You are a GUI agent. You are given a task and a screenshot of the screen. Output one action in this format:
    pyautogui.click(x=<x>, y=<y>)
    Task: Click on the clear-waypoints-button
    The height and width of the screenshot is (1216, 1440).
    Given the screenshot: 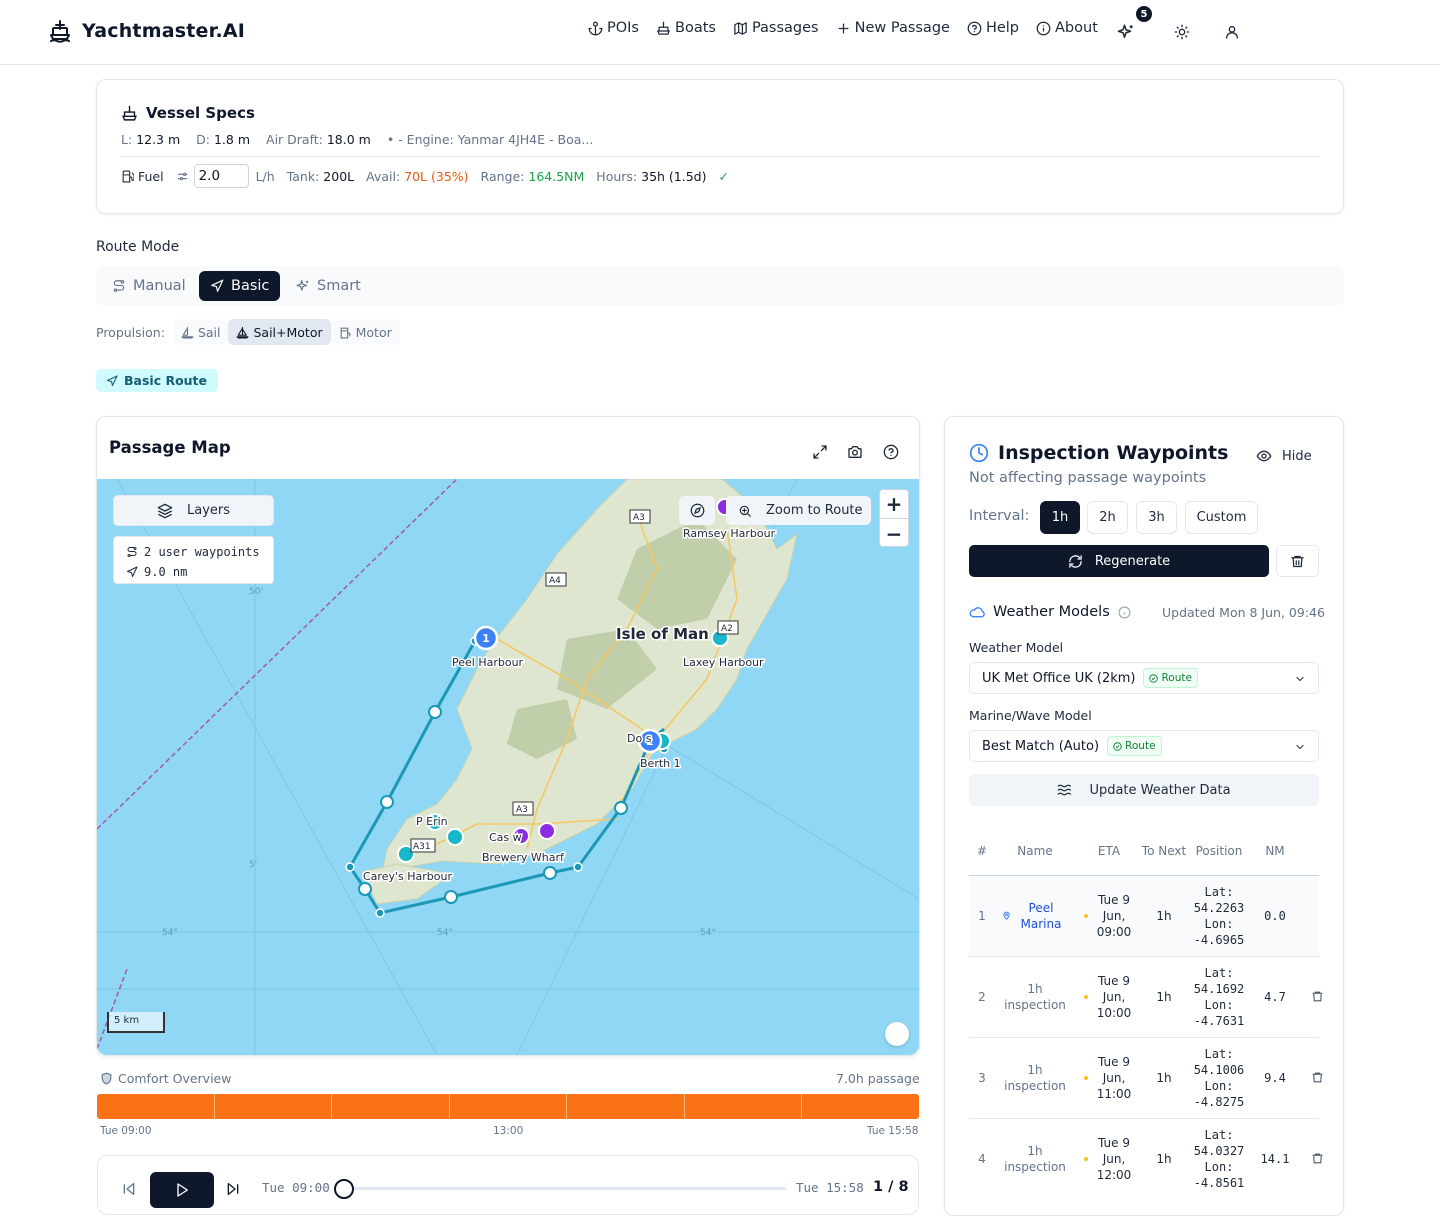 What is the action you would take?
    pyautogui.click(x=1297, y=561)
    